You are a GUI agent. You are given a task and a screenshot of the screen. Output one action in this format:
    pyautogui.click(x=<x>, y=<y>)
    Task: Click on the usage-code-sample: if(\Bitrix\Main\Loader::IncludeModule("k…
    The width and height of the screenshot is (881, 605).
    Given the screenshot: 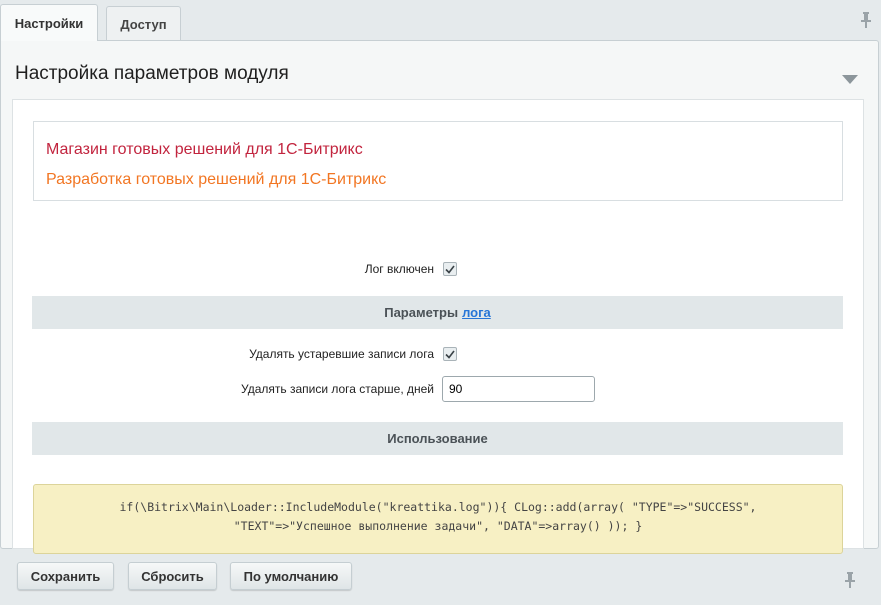 What is the action you would take?
    pyautogui.click(x=438, y=519)
    